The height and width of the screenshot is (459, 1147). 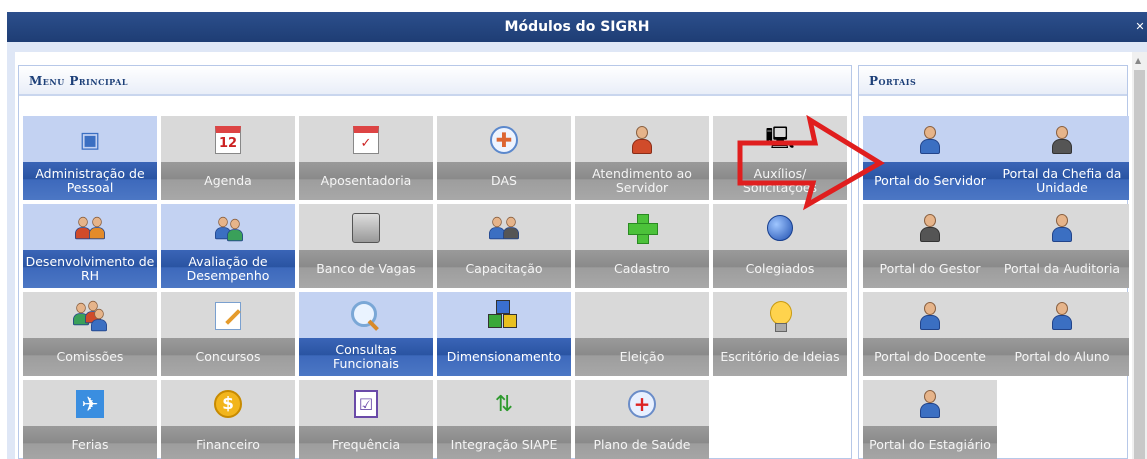 I want to click on tile-label: Integração SIAPE, so click(x=504, y=442).